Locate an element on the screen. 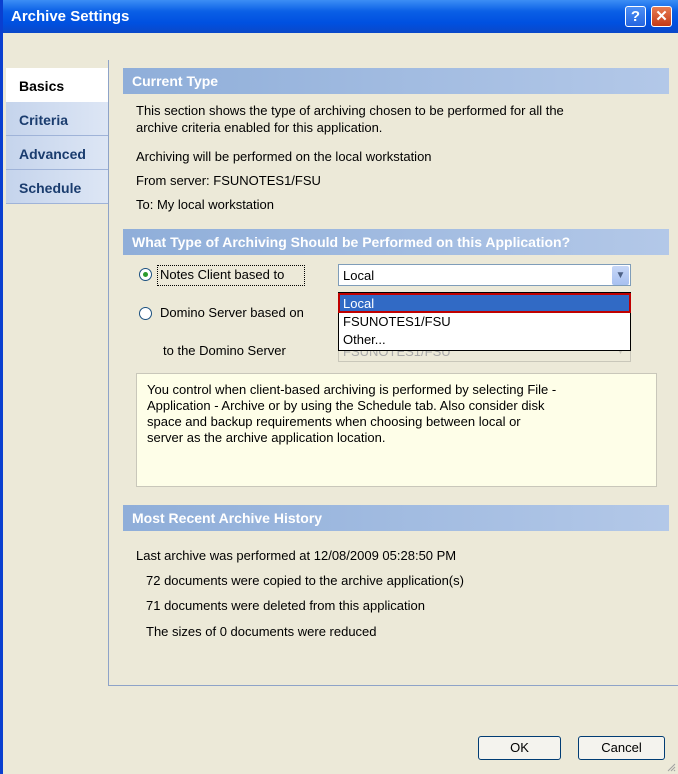  current-type-line3: To: My local workstation is located at coordinates (205, 204).